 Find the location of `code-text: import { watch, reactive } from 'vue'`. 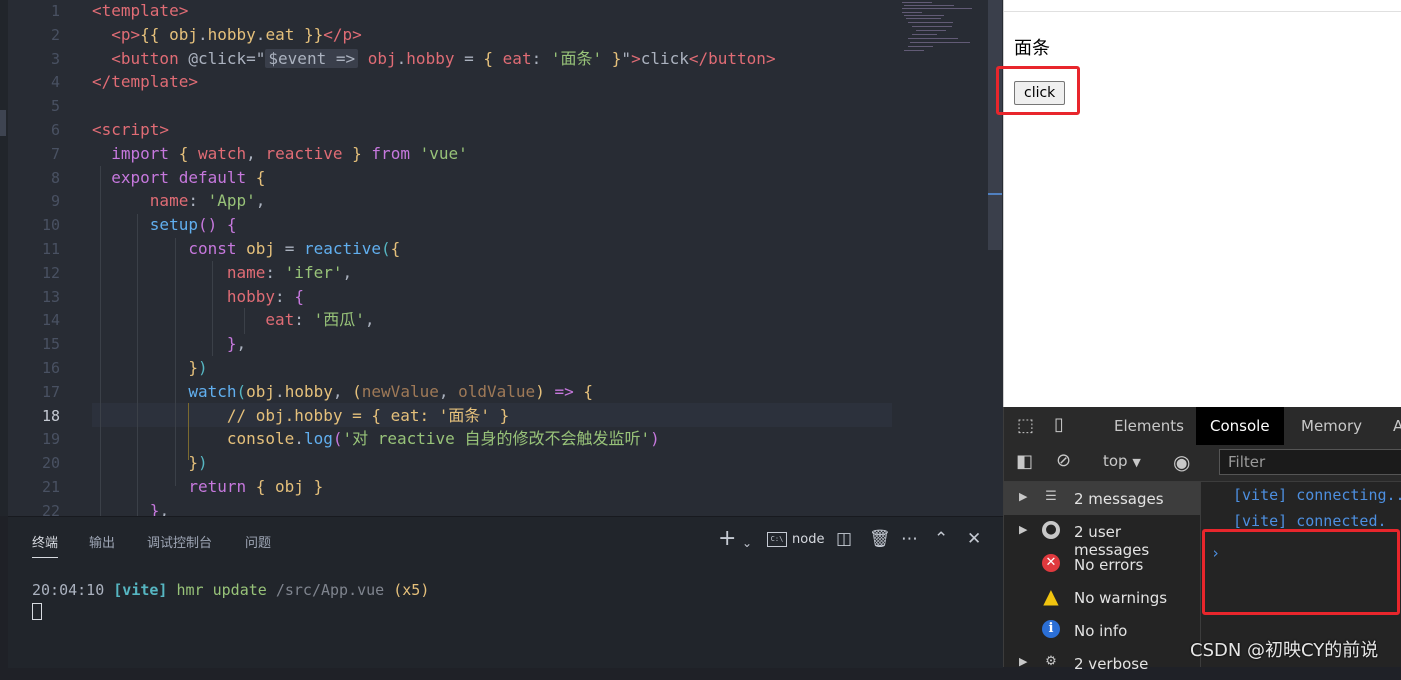

code-text: import { watch, reactive } from 'vue' is located at coordinates (280, 154).